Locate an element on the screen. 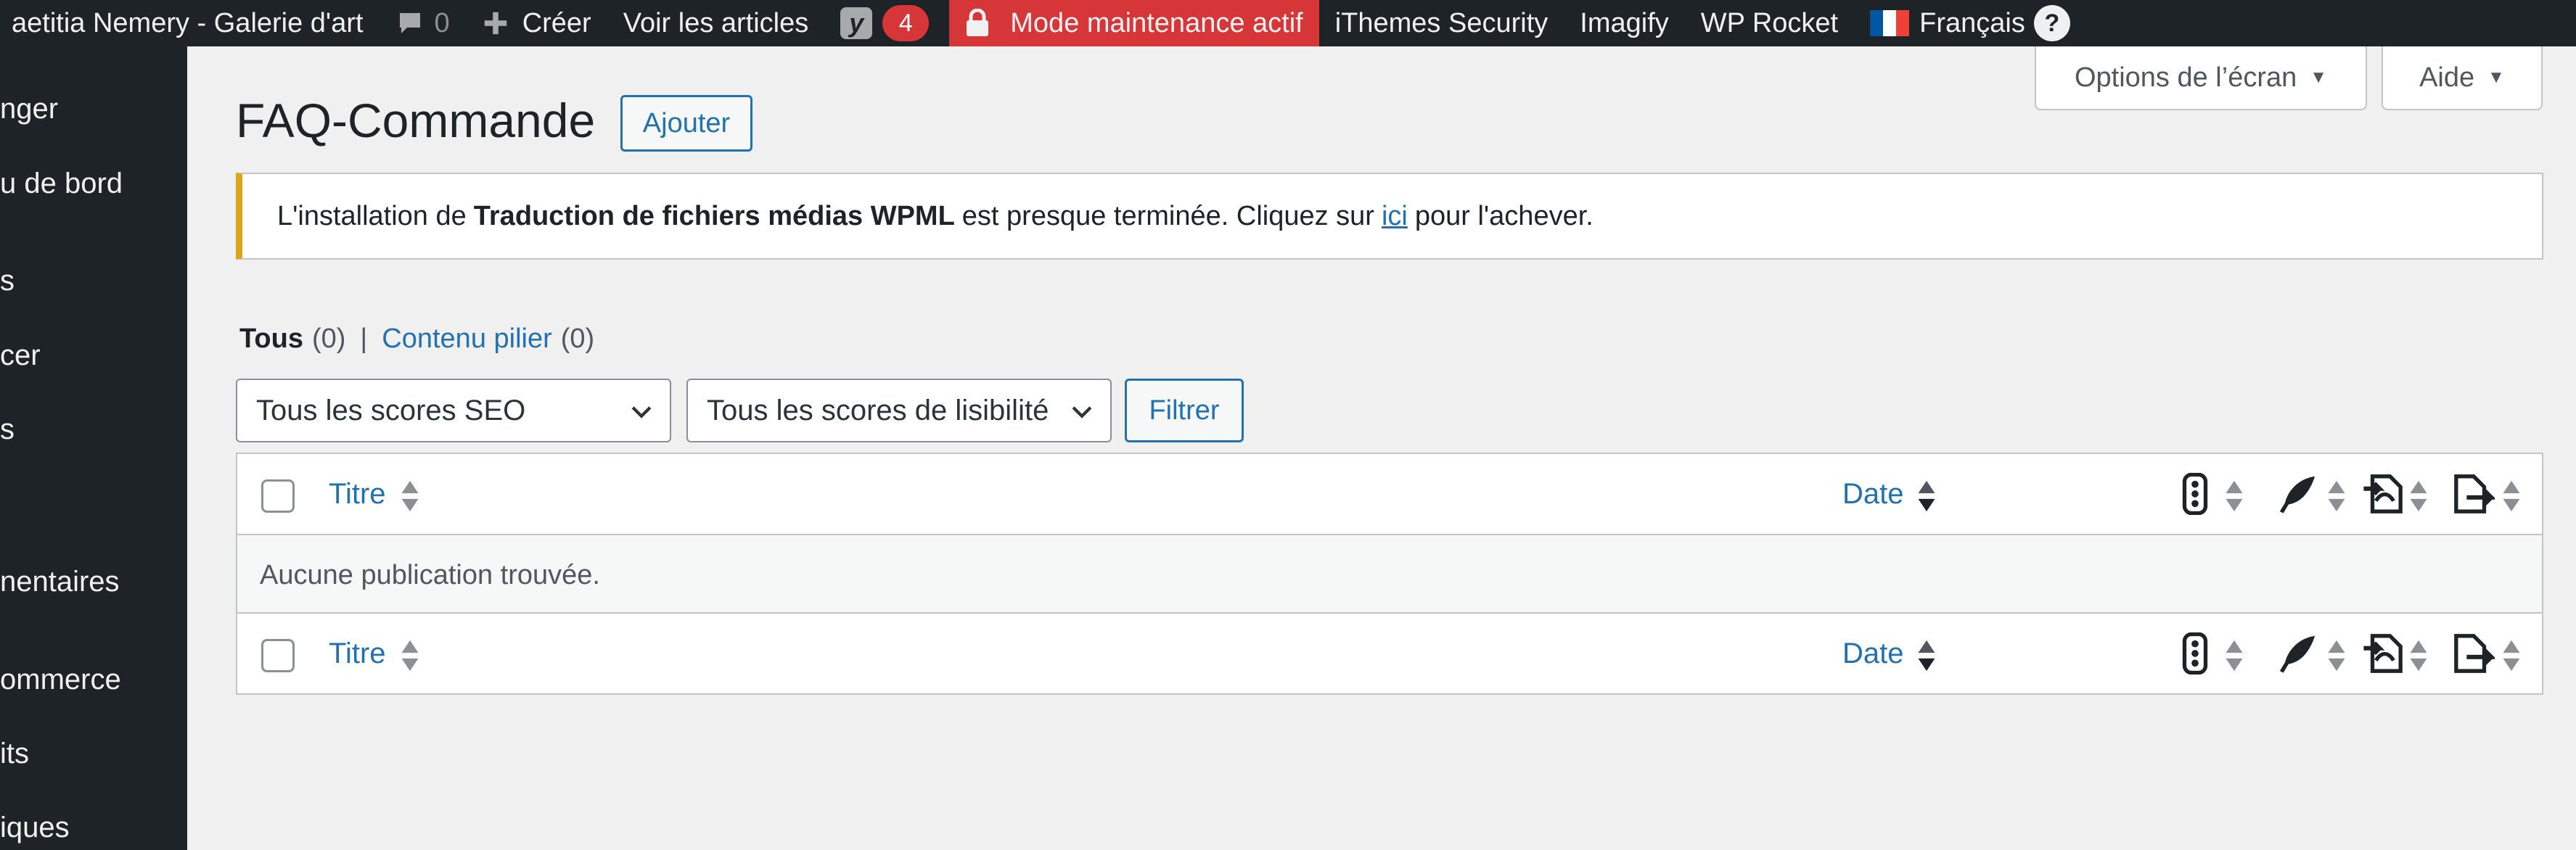  ithemes-label: iThemes Security is located at coordinates (1441, 22).